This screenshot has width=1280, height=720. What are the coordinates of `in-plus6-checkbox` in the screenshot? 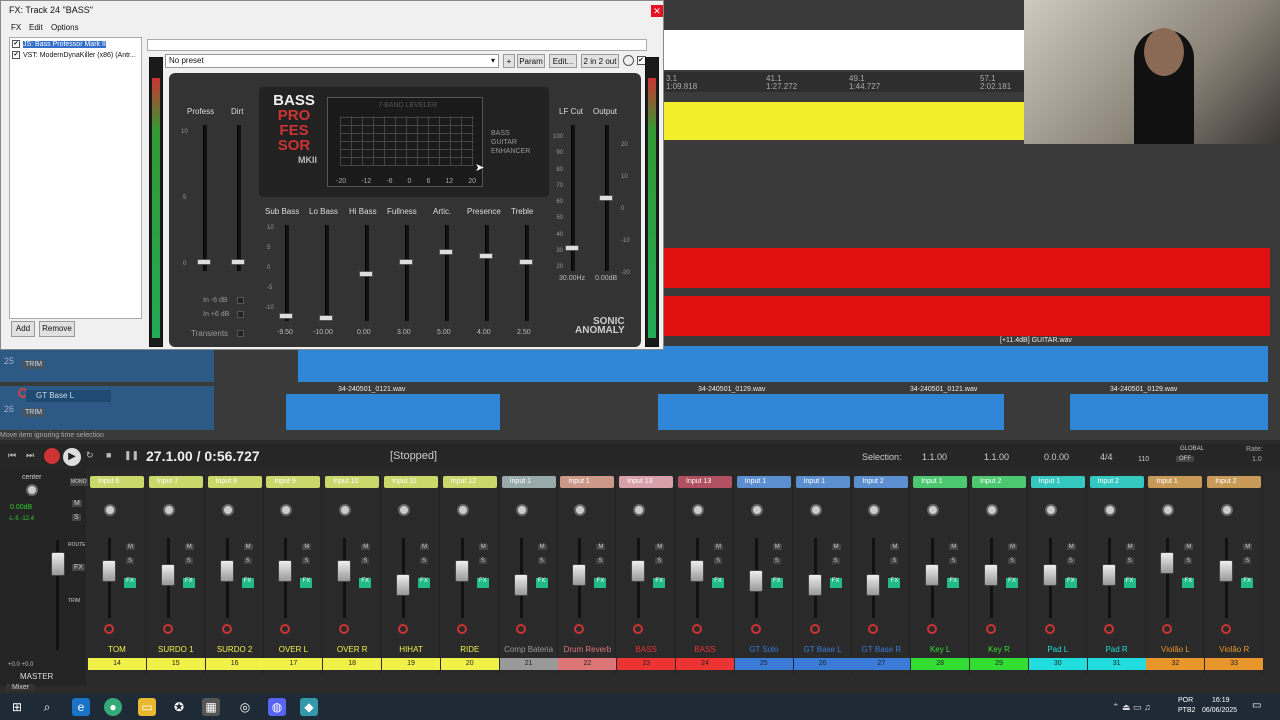 It's located at (240, 314).